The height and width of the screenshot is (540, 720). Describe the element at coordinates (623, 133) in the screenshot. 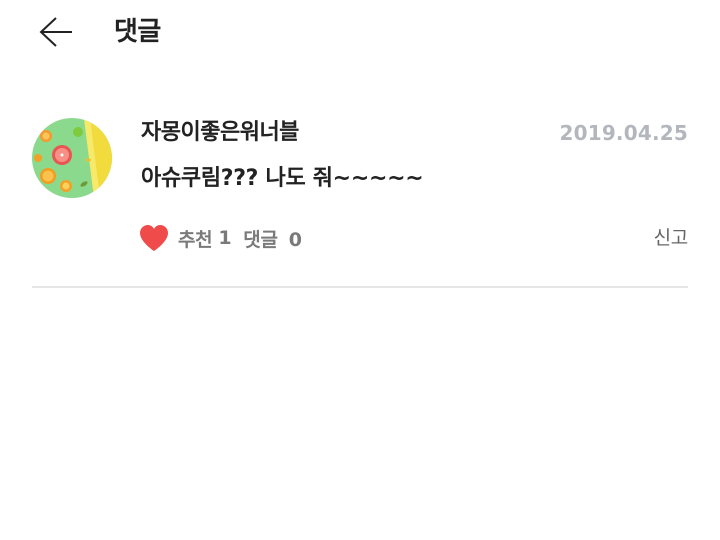

I see `comment-date: 2019.04.25` at that location.